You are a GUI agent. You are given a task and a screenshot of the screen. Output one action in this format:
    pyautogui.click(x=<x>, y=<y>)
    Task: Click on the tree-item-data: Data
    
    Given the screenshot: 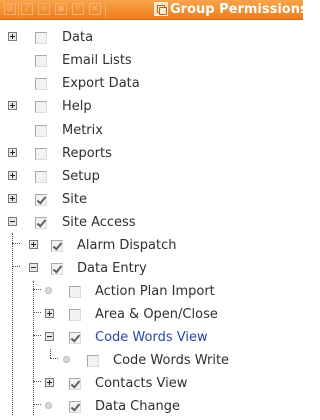 What is the action you would take?
    pyautogui.click(x=151, y=39)
    